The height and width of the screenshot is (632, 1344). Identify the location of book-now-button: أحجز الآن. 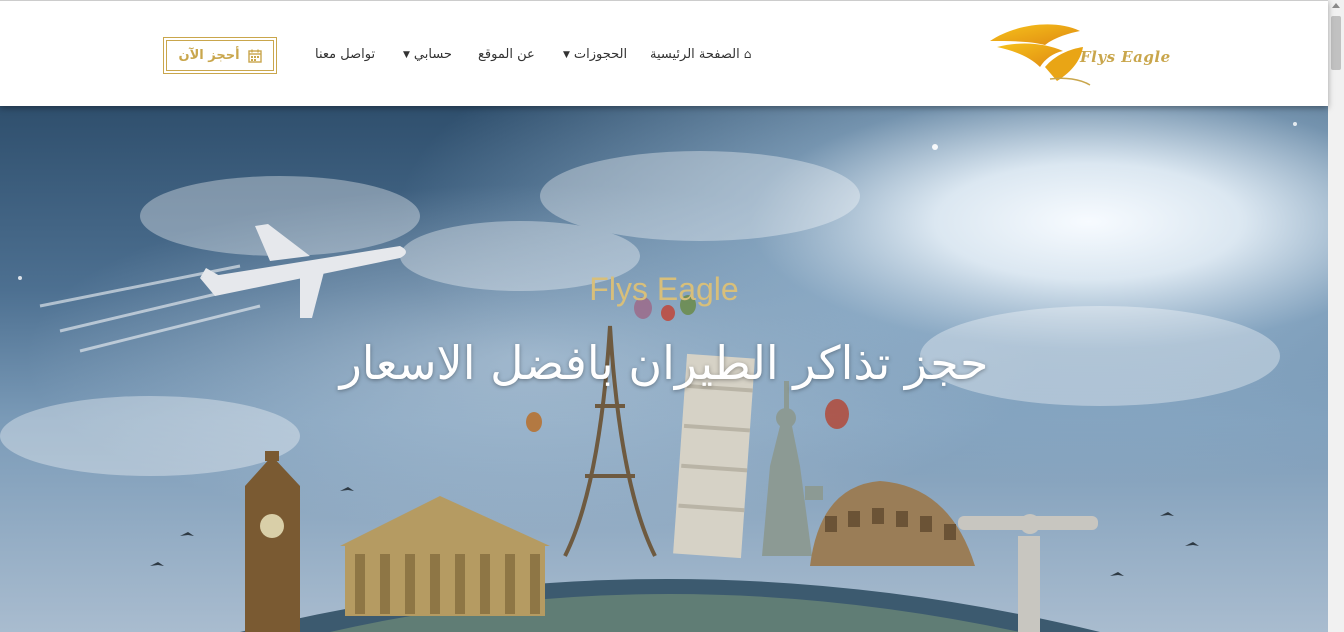
(220, 55).